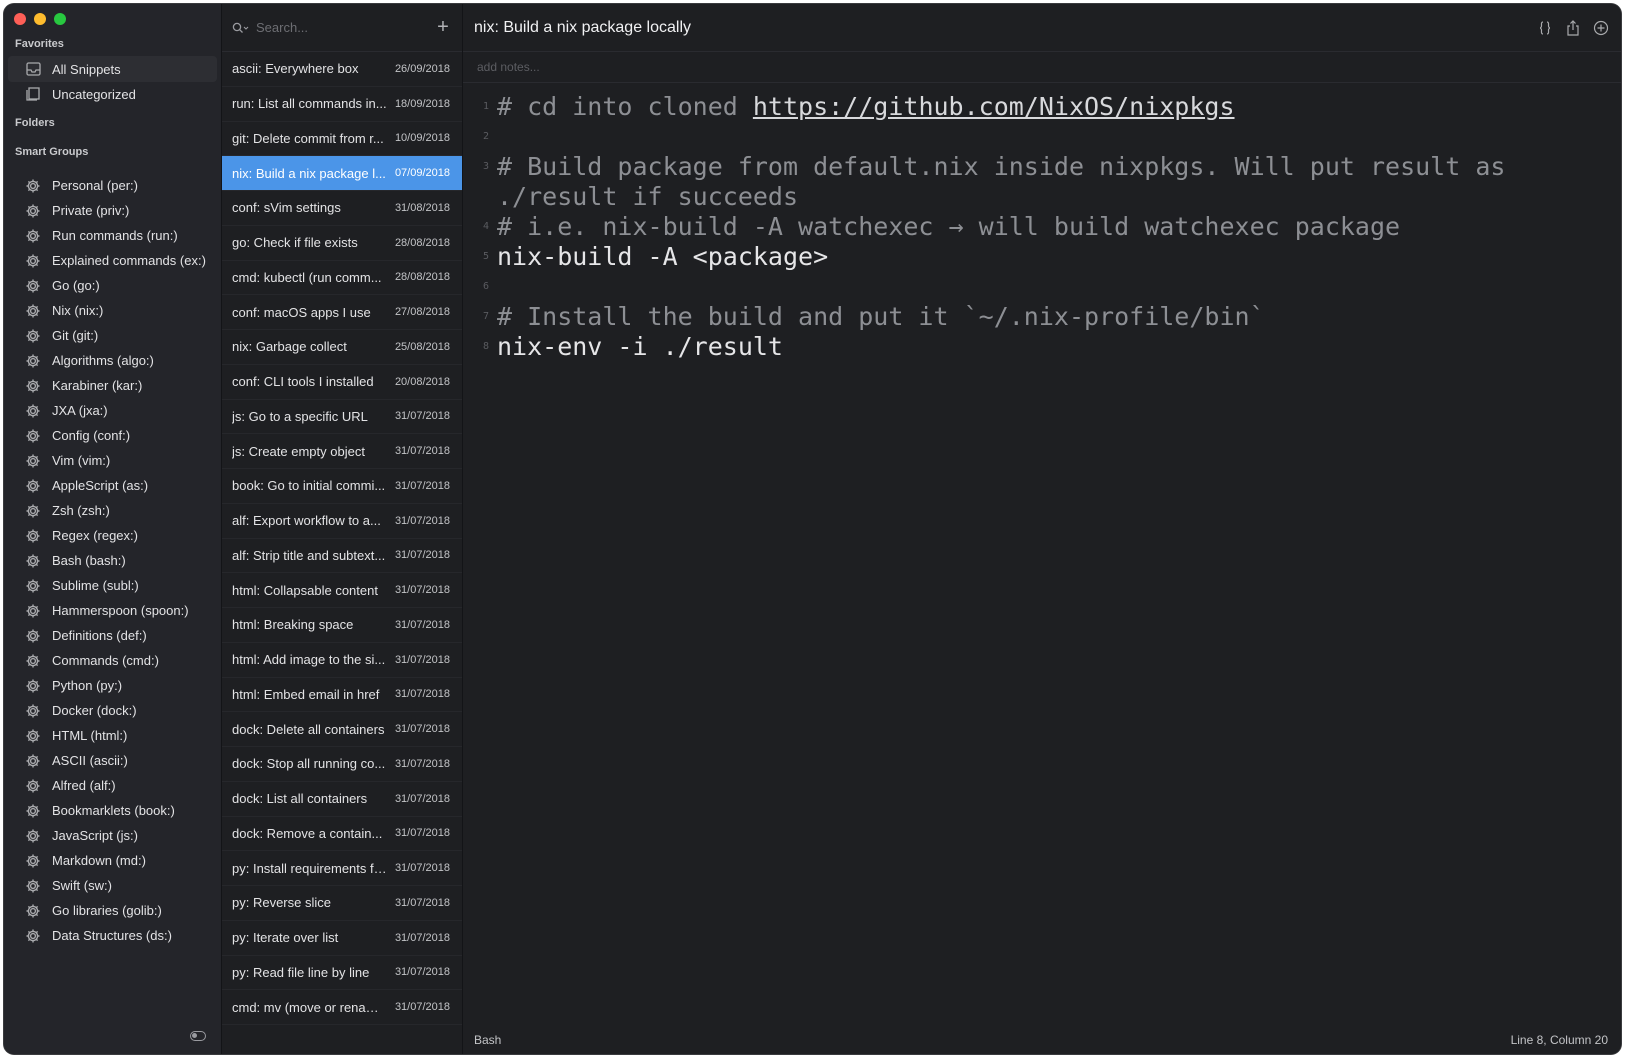 Image resolution: width=1625 pixels, height=1058 pixels. What do you see at coordinates (112, 410) in the screenshot?
I see `sidebar-item-smart-group: JXA (jxa:)` at bounding box center [112, 410].